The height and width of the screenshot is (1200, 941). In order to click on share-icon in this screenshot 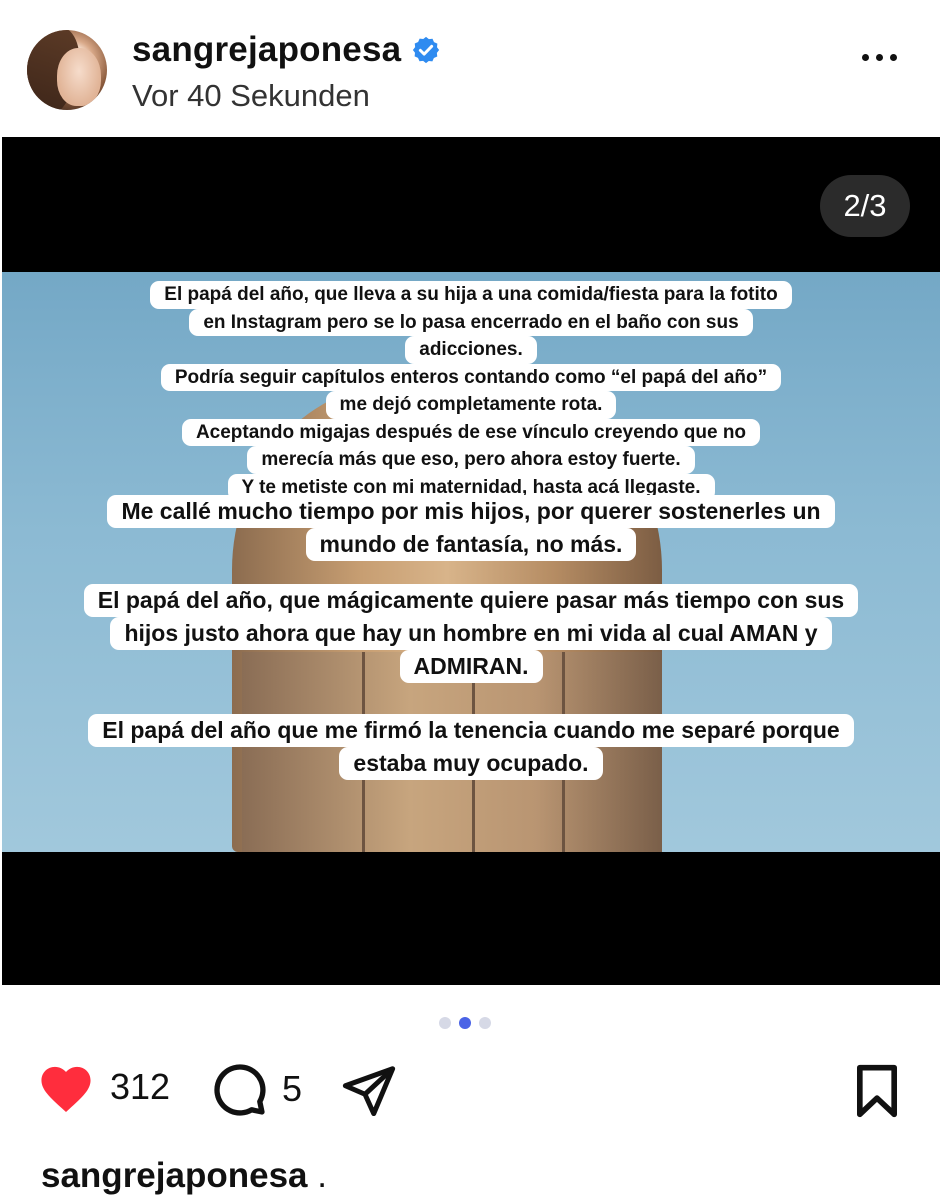, I will do `click(369, 1090)`.